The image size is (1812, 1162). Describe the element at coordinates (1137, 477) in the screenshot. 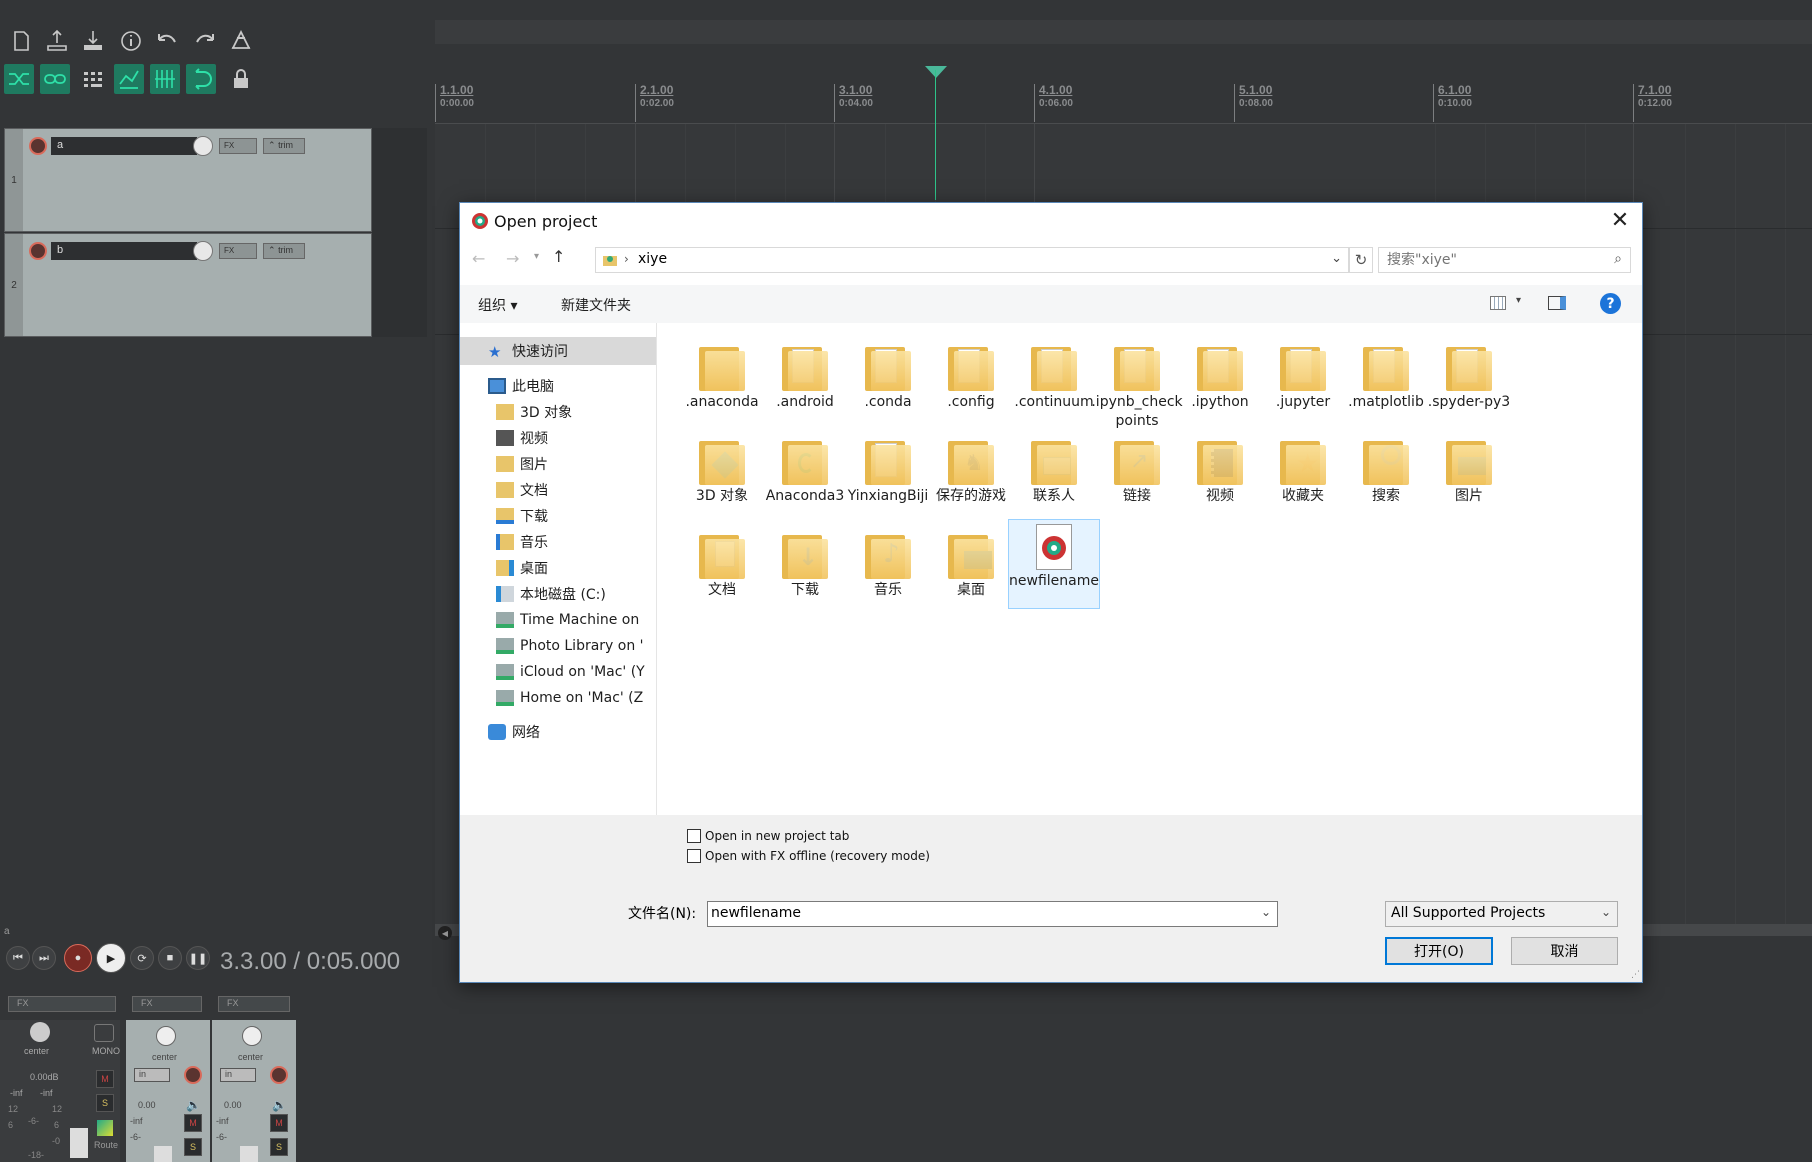

I see `file-item: ↗ 链接` at that location.